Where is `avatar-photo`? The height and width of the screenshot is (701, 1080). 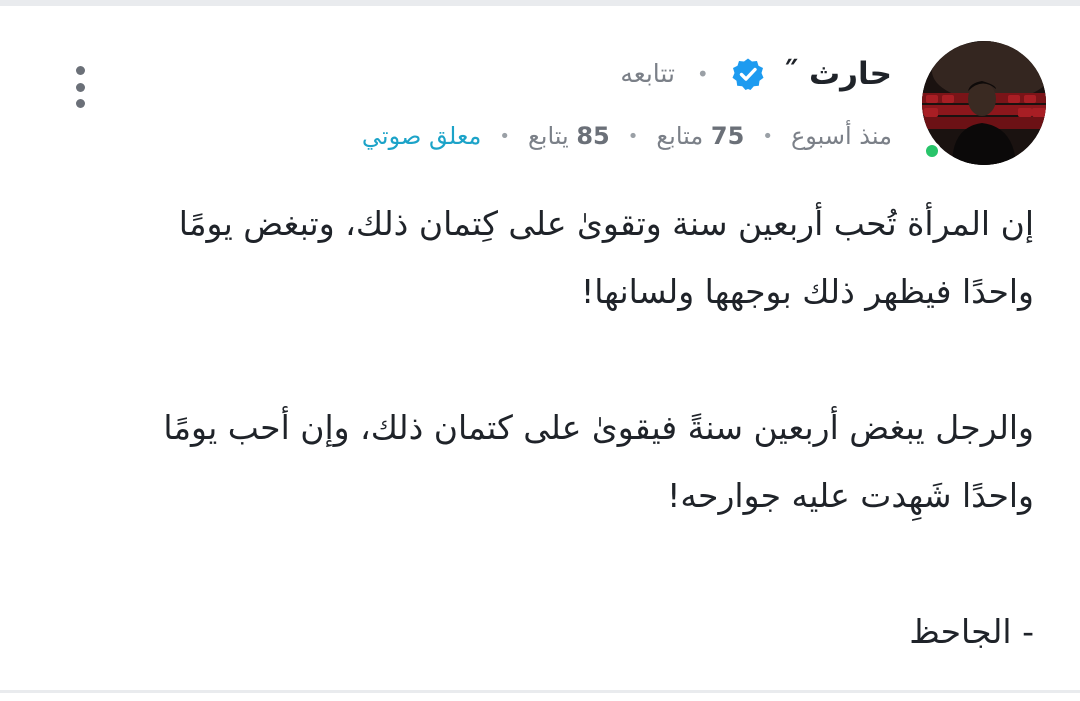 avatar-photo is located at coordinates (984, 103).